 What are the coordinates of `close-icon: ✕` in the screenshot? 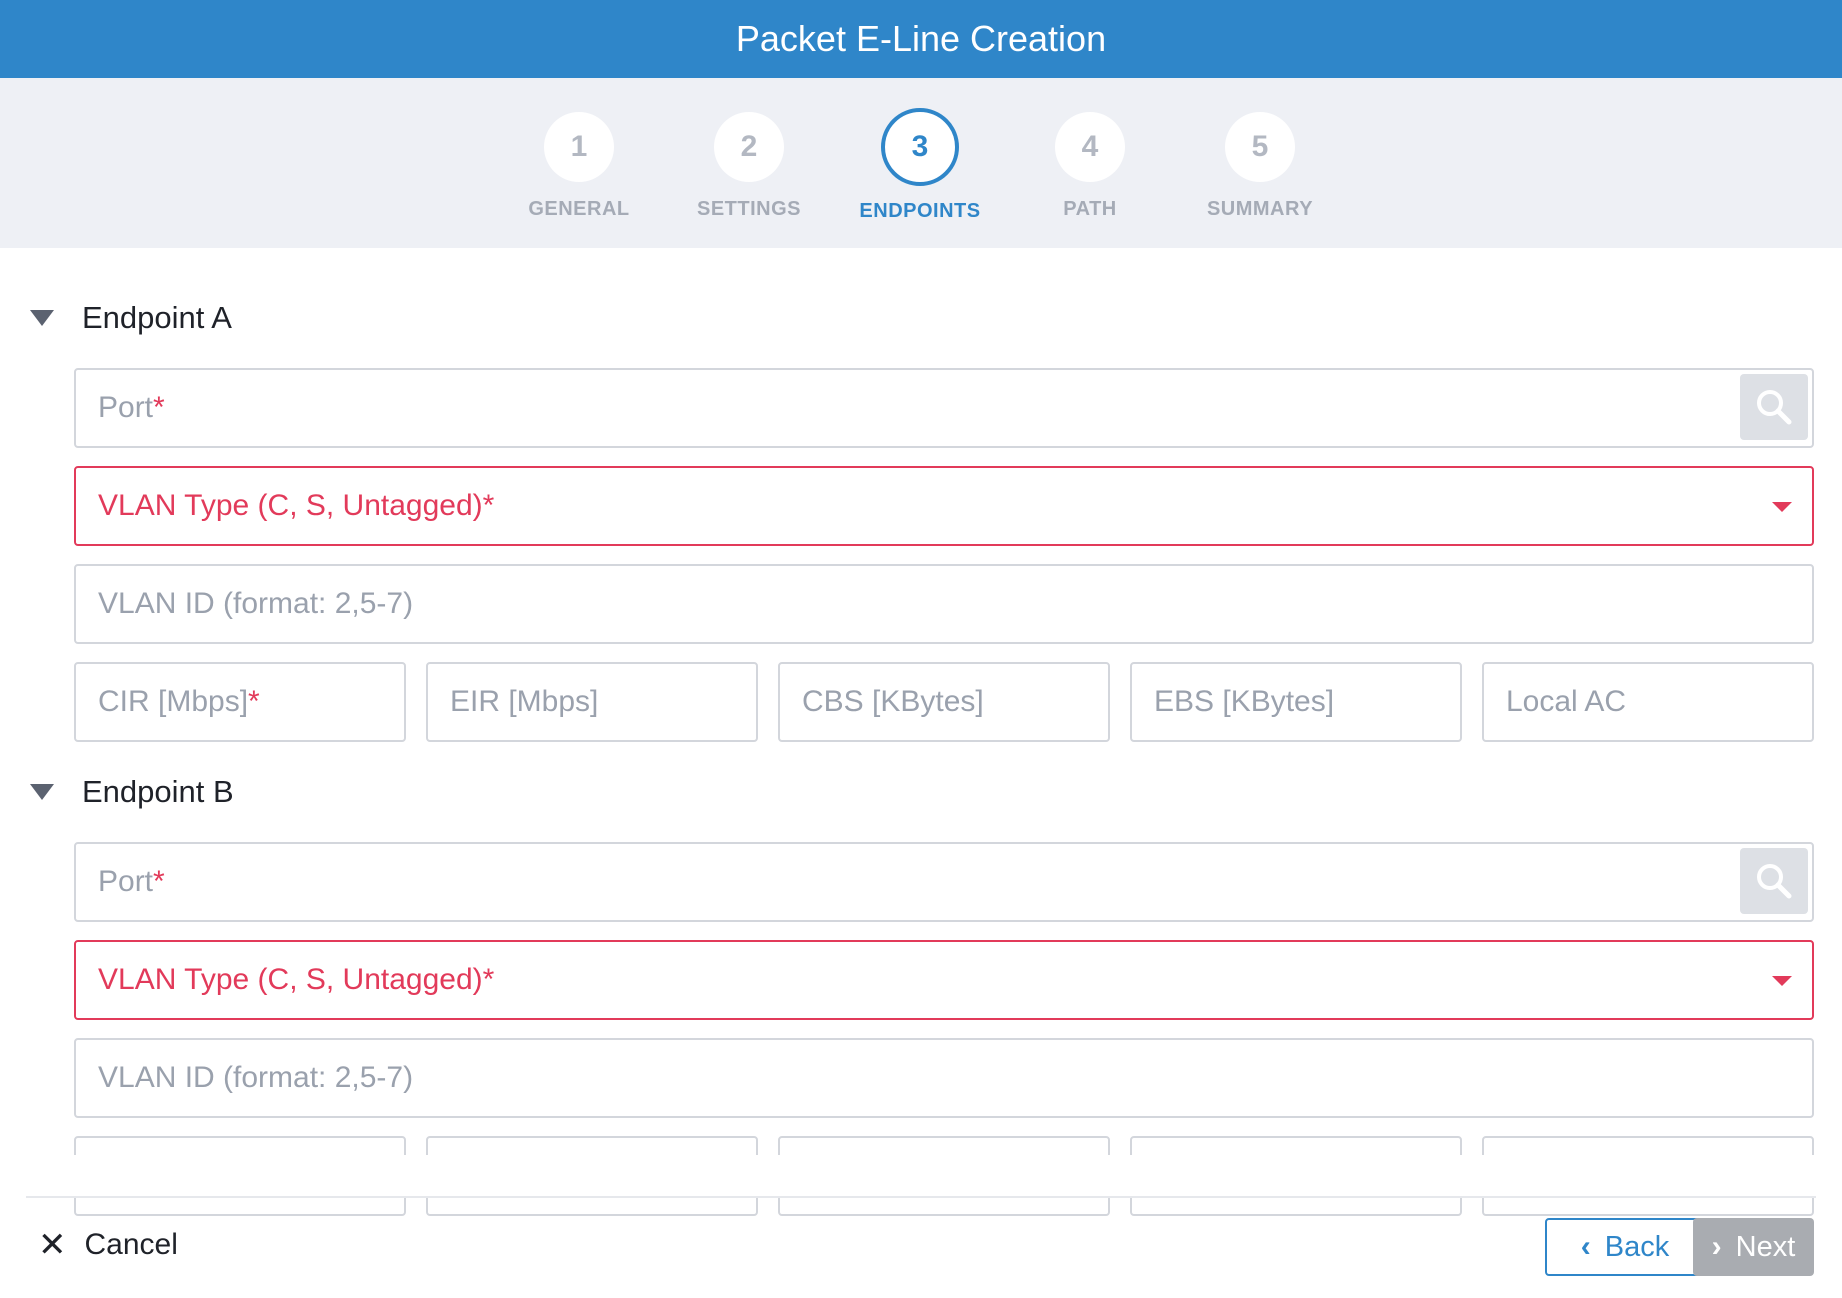 It's located at (52, 1245).